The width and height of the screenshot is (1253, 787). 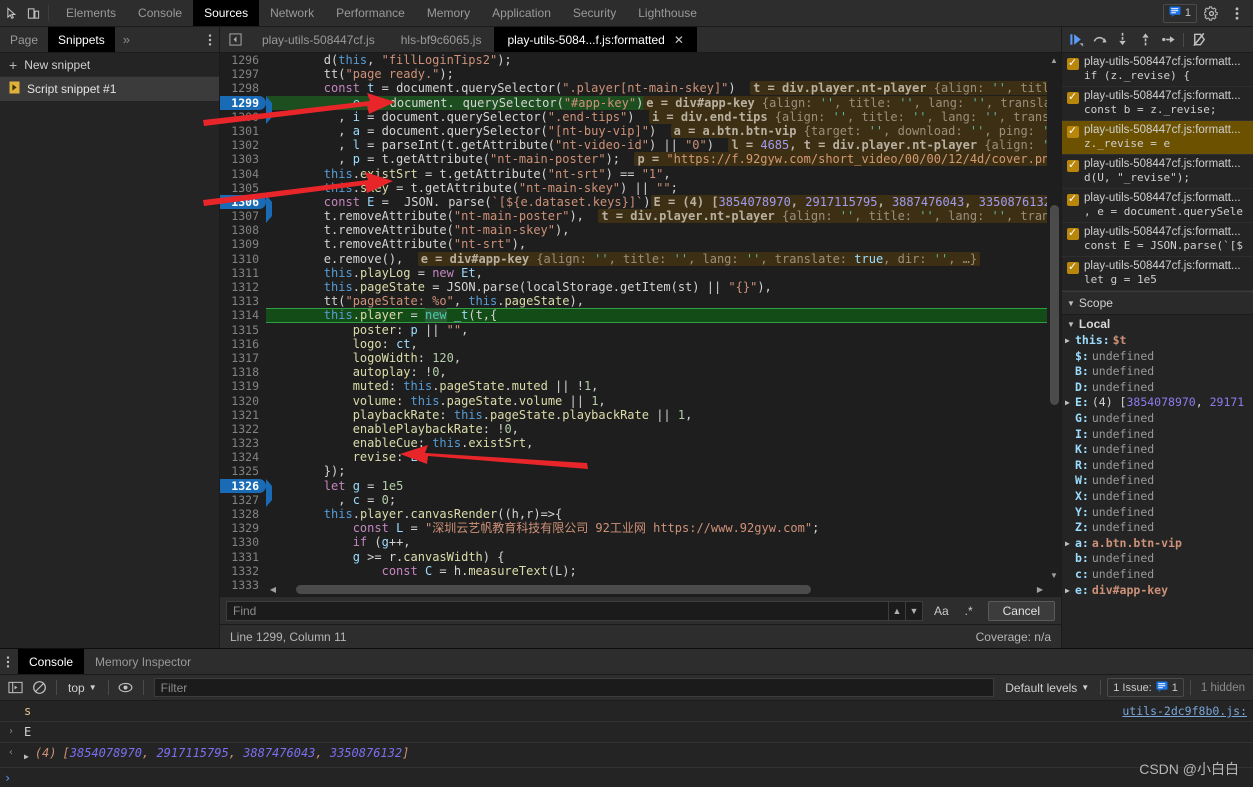 I want to click on line-number: 1330, so click(x=243, y=542).